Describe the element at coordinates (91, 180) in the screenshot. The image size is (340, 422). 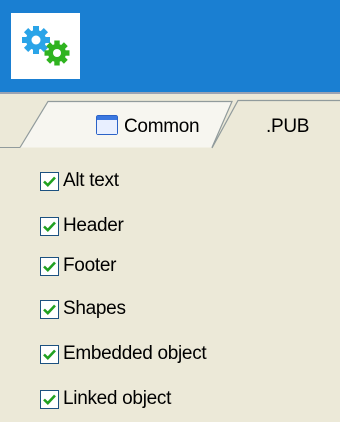
I see `checkbox-label: Alt text` at that location.